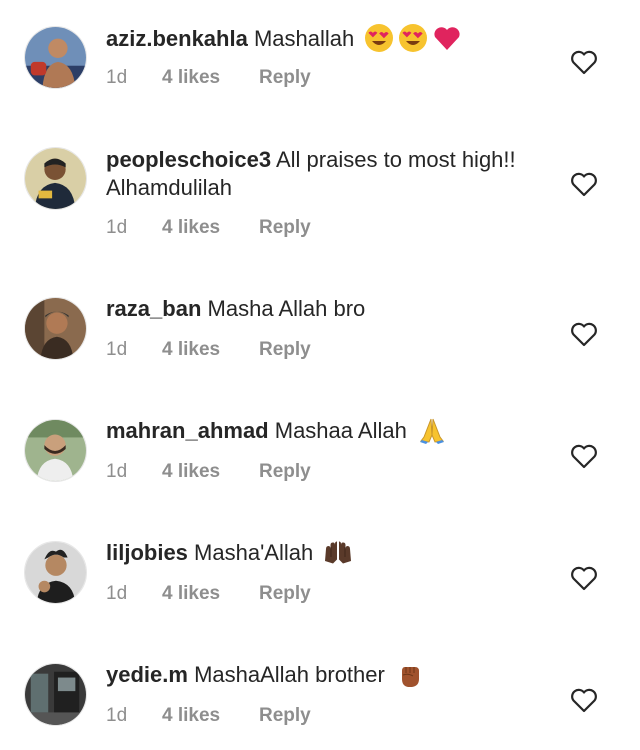 This screenshot has width=640, height=750. I want to click on comment-username: liljobies, so click(147, 552).